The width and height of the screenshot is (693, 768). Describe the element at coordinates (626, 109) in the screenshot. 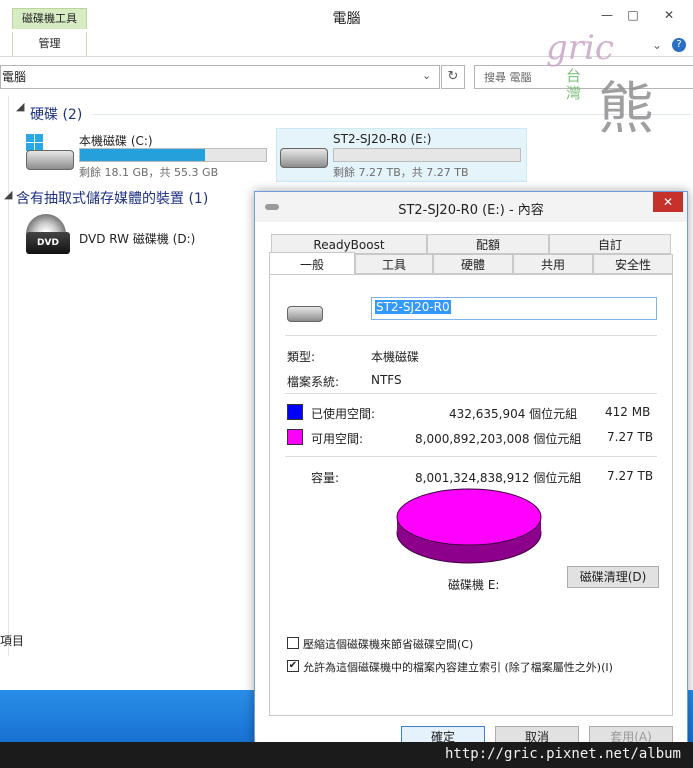

I see `watermark-bear: 熊` at that location.